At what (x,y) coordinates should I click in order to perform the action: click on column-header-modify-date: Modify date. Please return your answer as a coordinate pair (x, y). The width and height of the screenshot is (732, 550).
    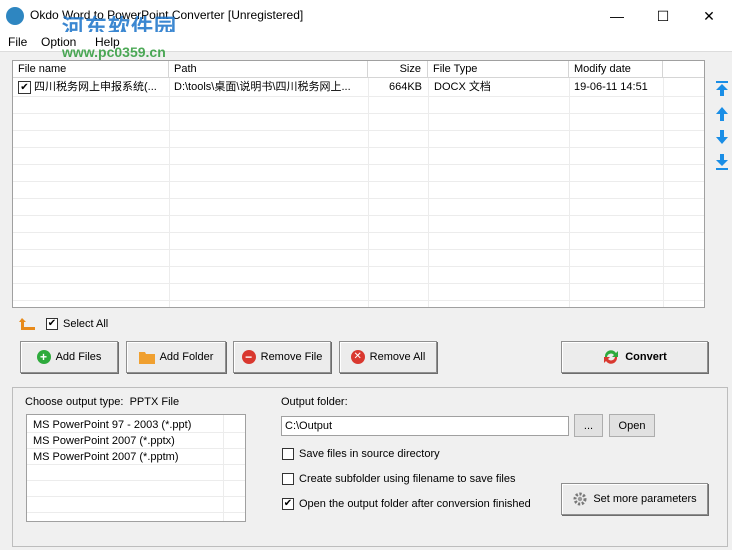
    Looking at the image, I should click on (616, 69).